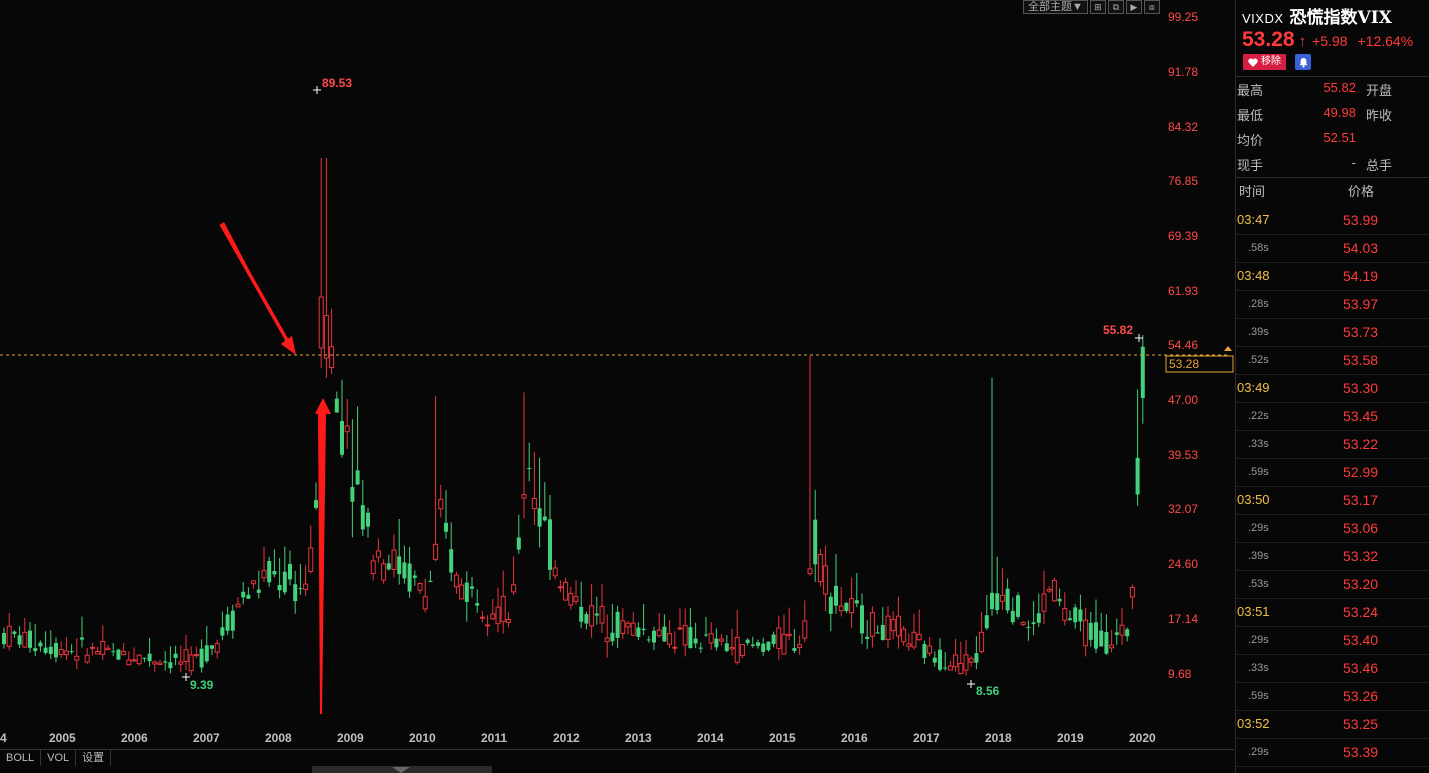  What do you see at coordinates (422, 738) in the screenshot?
I see `x-tick: 2010` at bounding box center [422, 738].